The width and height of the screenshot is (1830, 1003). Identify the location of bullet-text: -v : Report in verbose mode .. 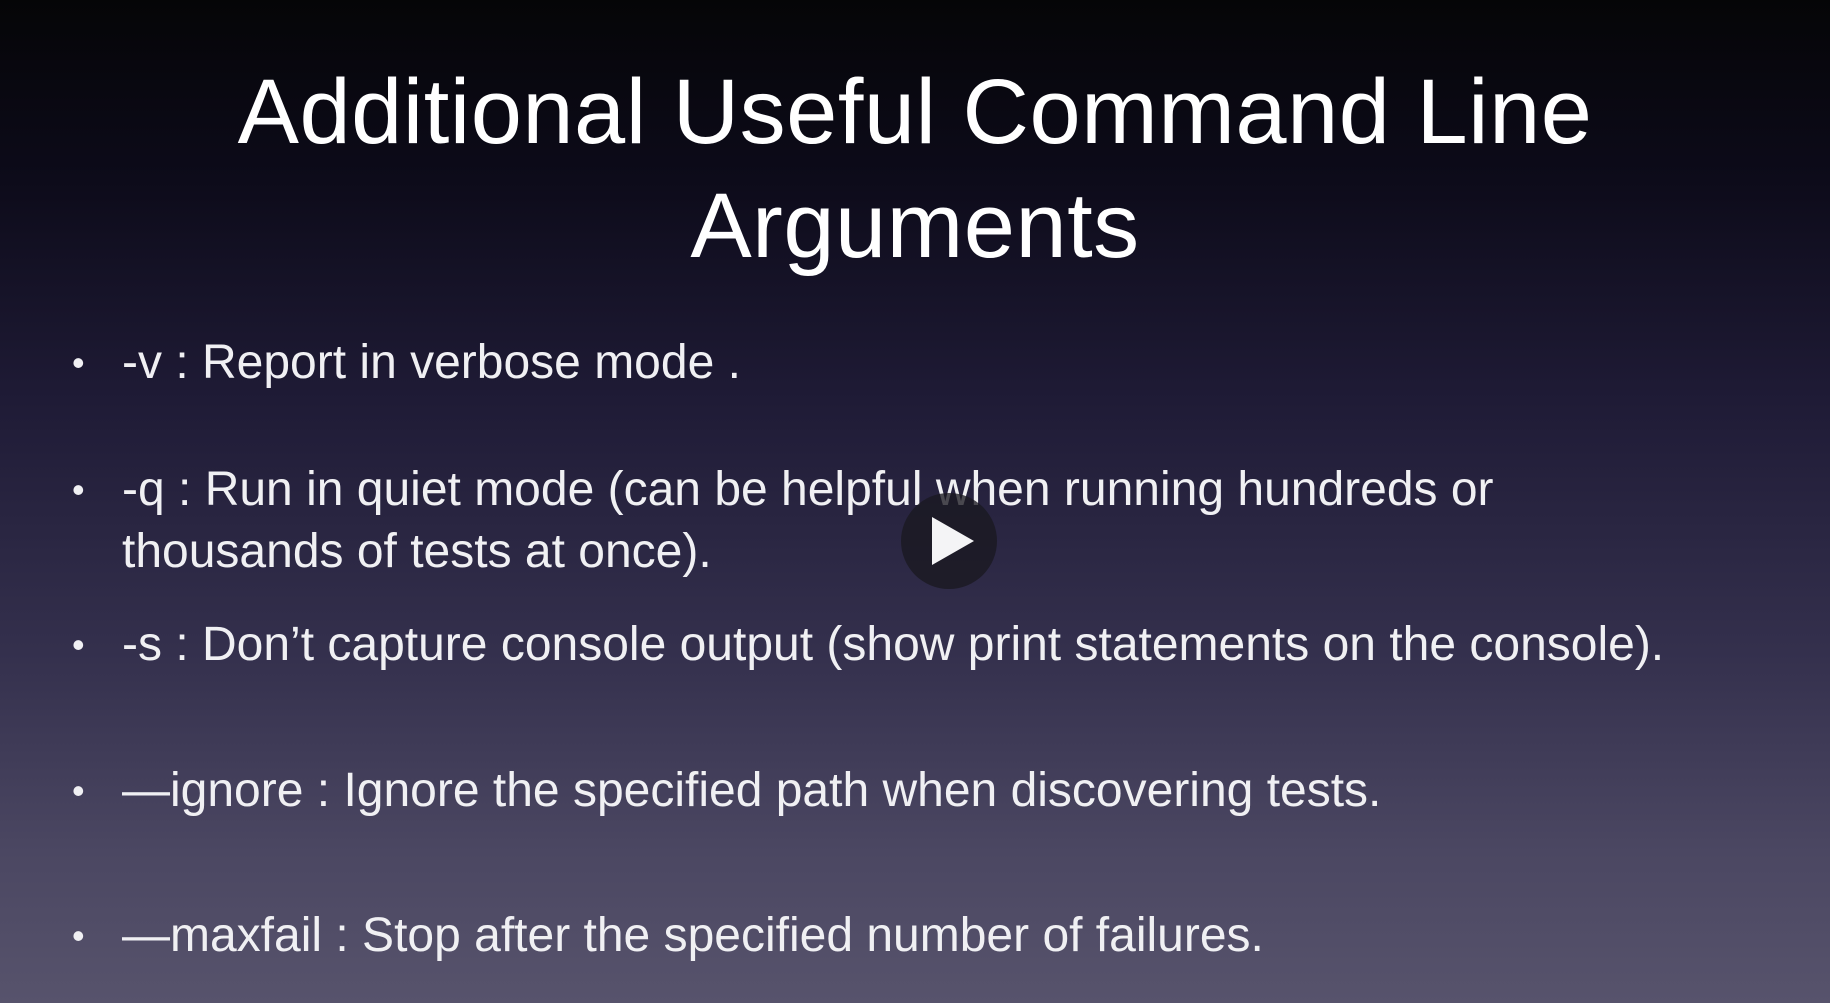
(431, 362).